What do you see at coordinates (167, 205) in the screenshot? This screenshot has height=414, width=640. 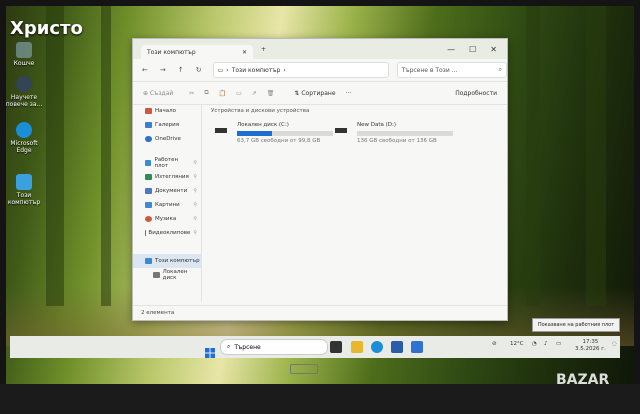 I see `sidebar-item-pictures: Картини ⚲` at bounding box center [167, 205].